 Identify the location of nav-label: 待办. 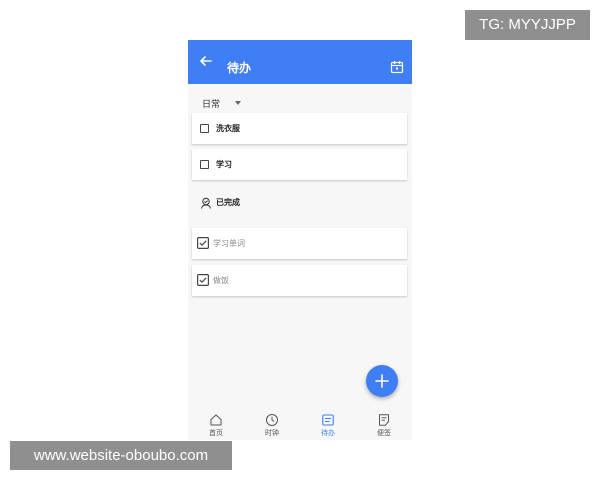
(328, 433).